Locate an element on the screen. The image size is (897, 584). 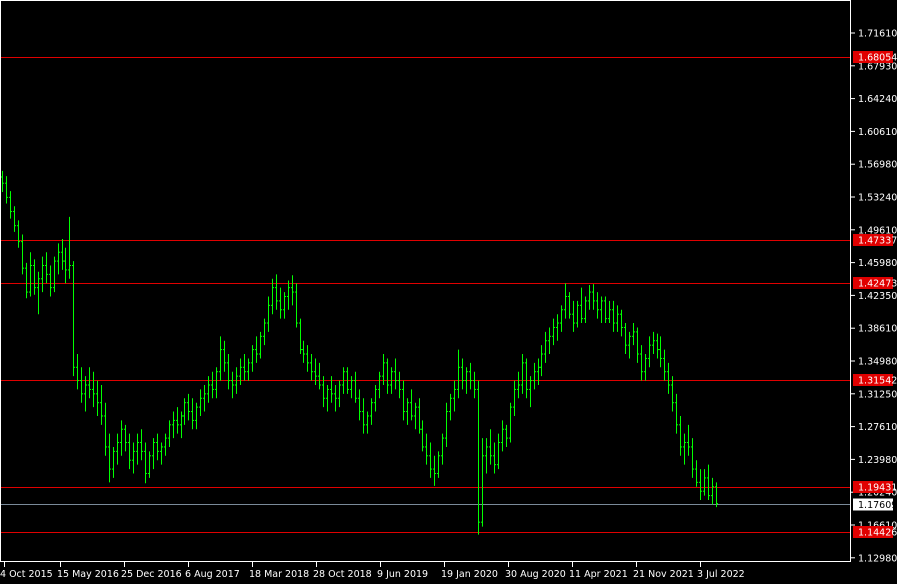
current-price-tag-group: 1.17609 is located at coordinates (875, 504).